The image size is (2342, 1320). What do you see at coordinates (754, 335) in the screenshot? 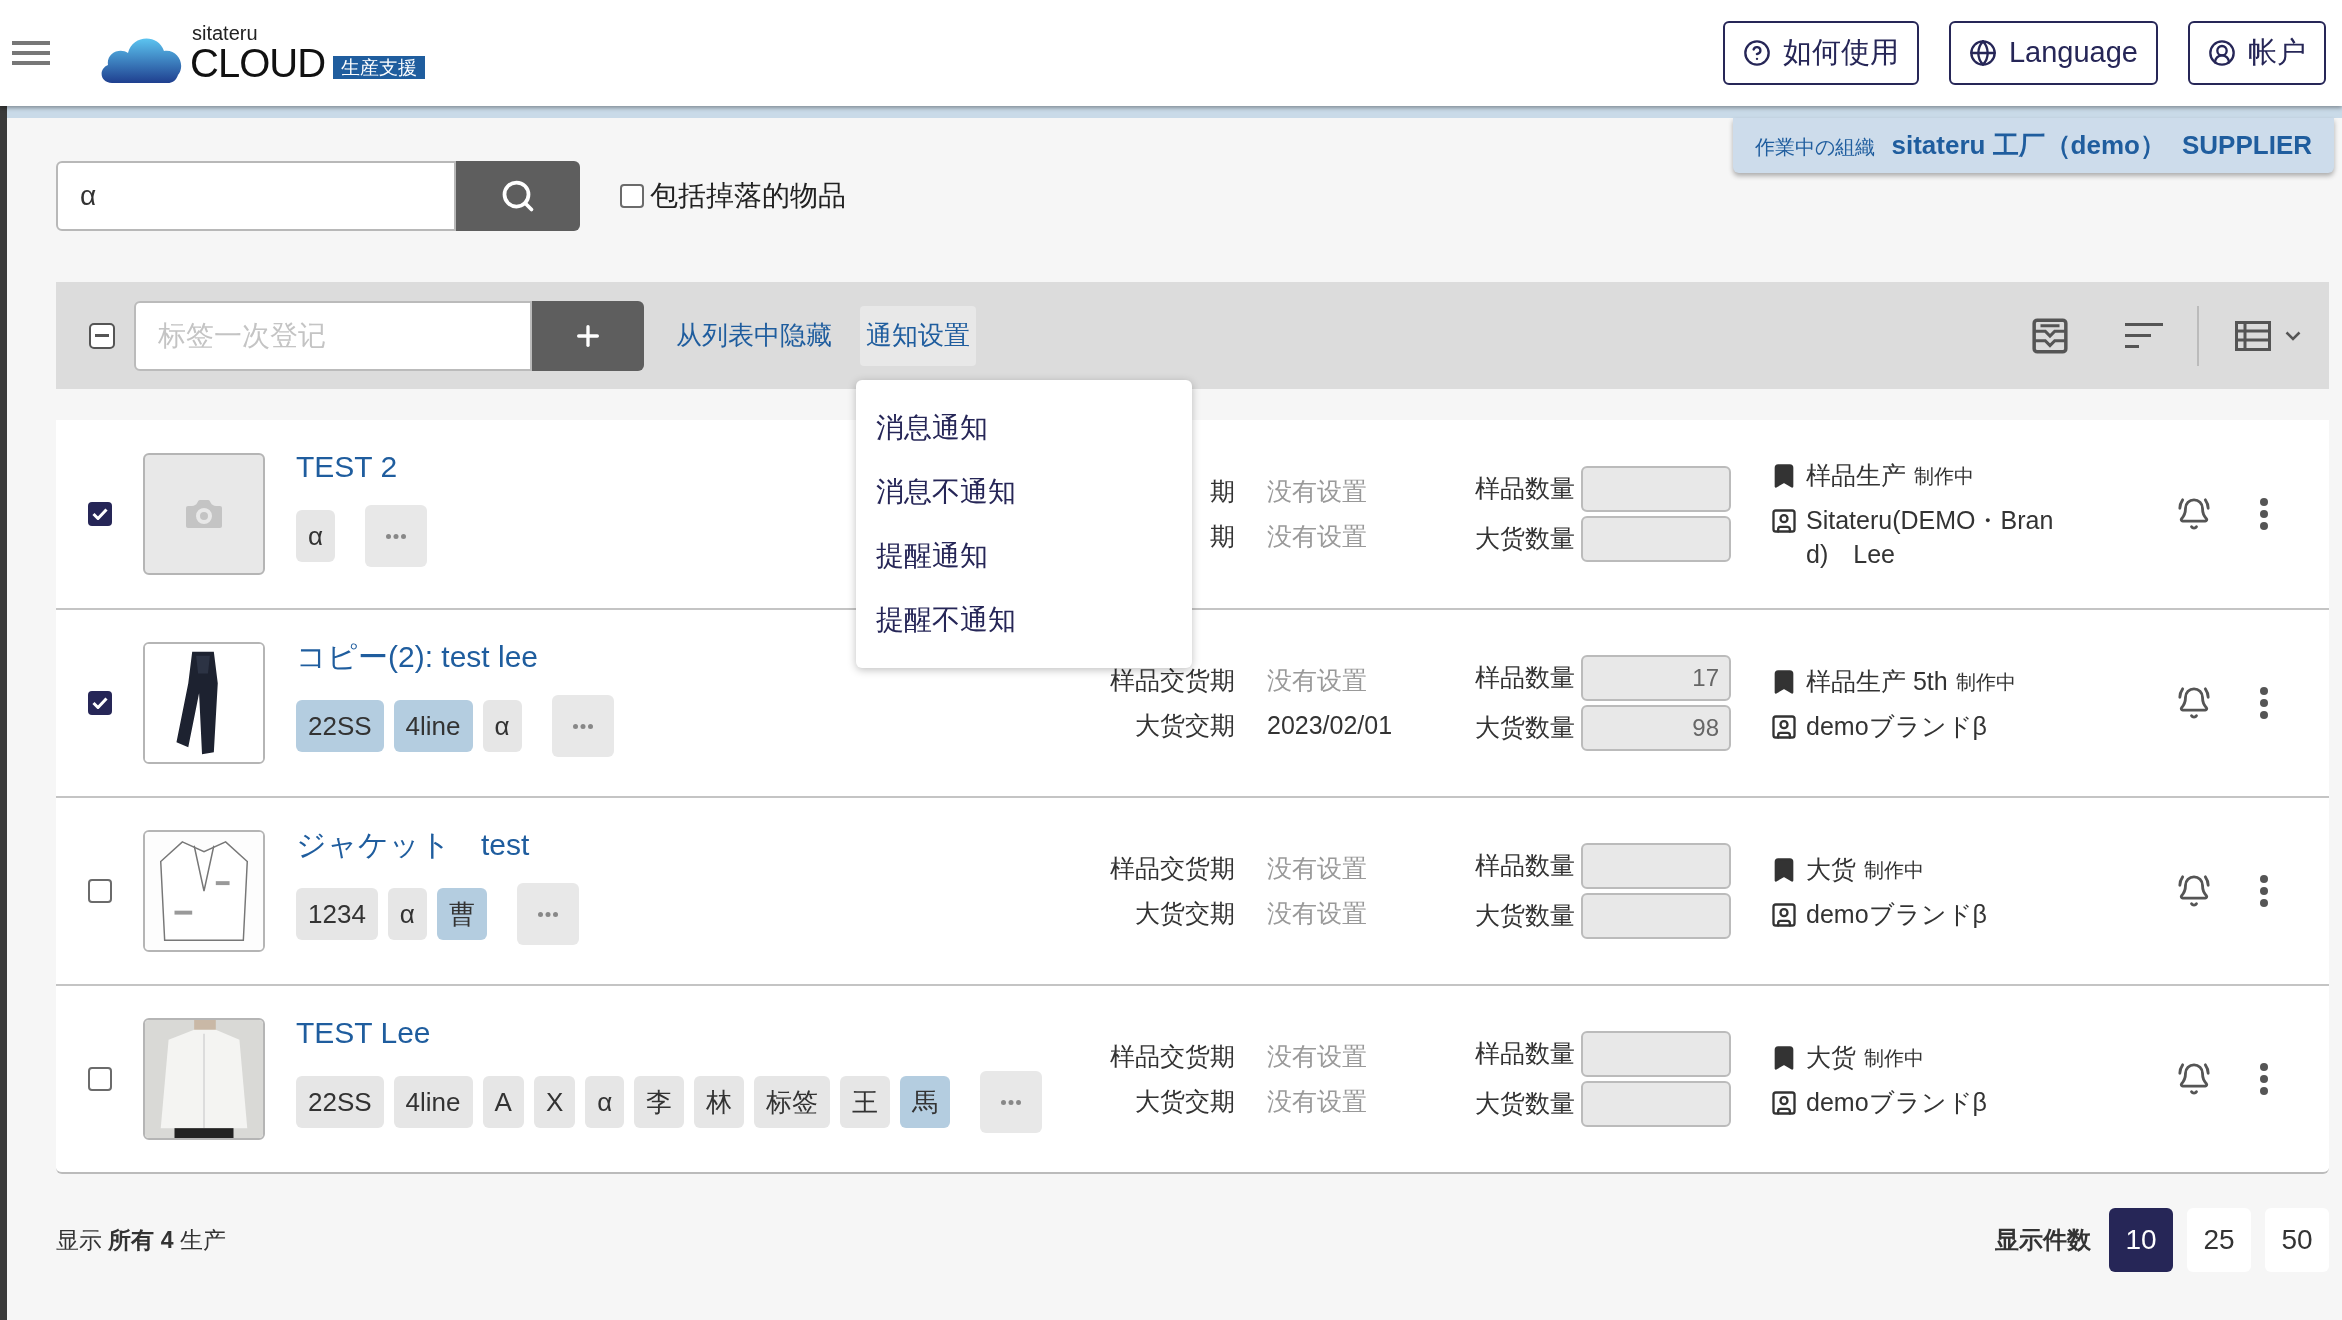
I see `hide-from-list-link: 从列表中隐藏` at bounding box center [754, 335].